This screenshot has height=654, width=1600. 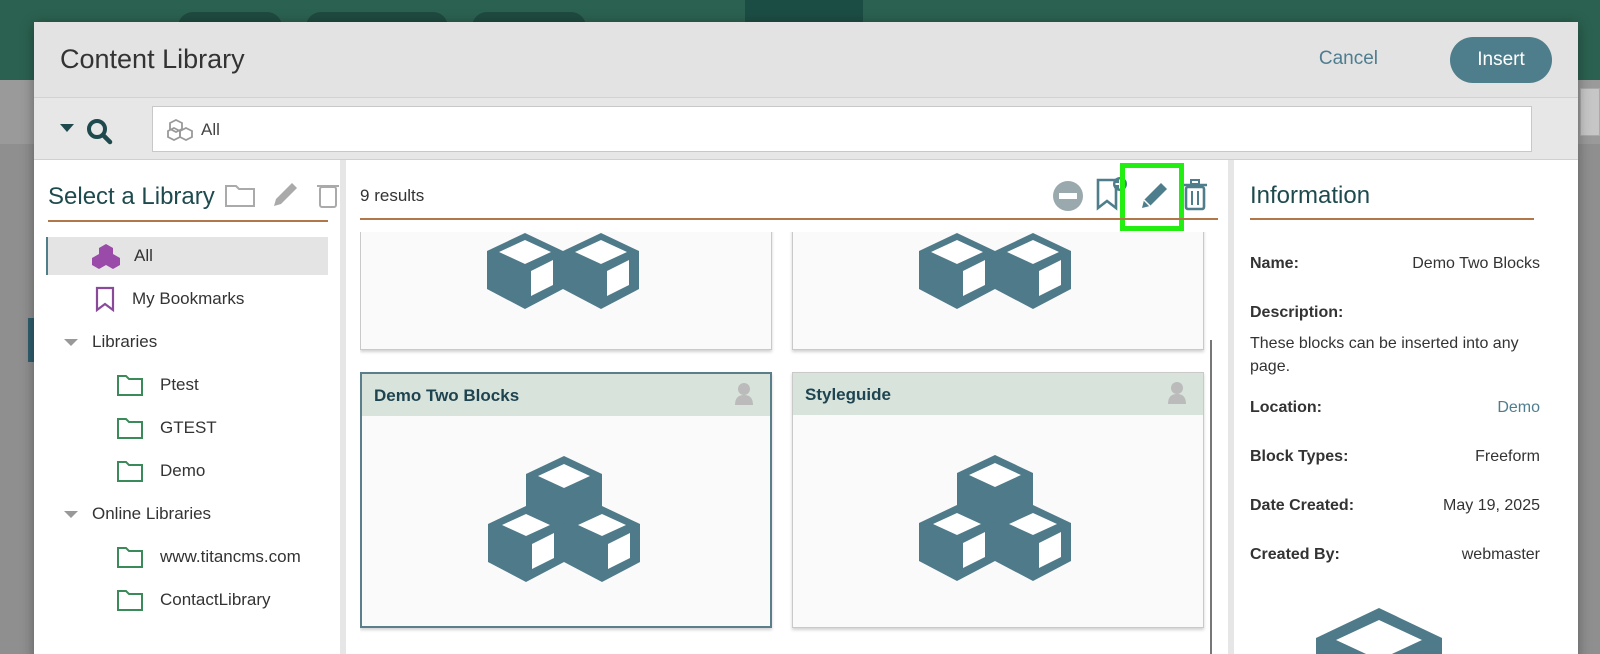 What do you see at coordinates (842, 129) in the screenshot?
I see `search-scope-field: All` at bounding box center [842, 129].